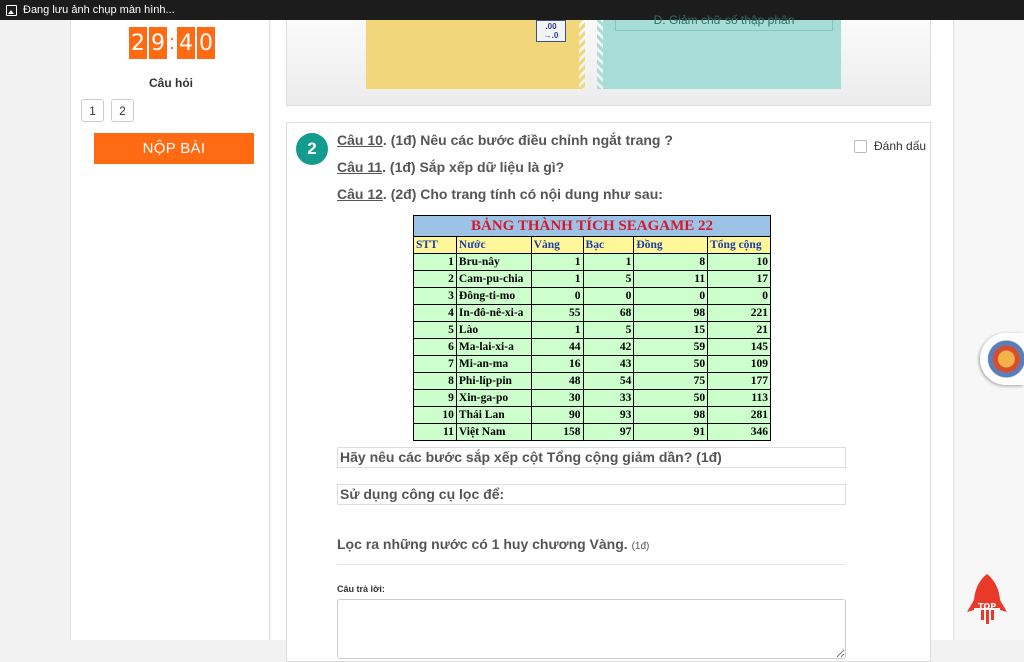 The image size is (1024, 662). What do you see at coordinates (493, 262) in the screenshot?
I see `table-cell: Bru-nây` at bounding box center [493, 262].